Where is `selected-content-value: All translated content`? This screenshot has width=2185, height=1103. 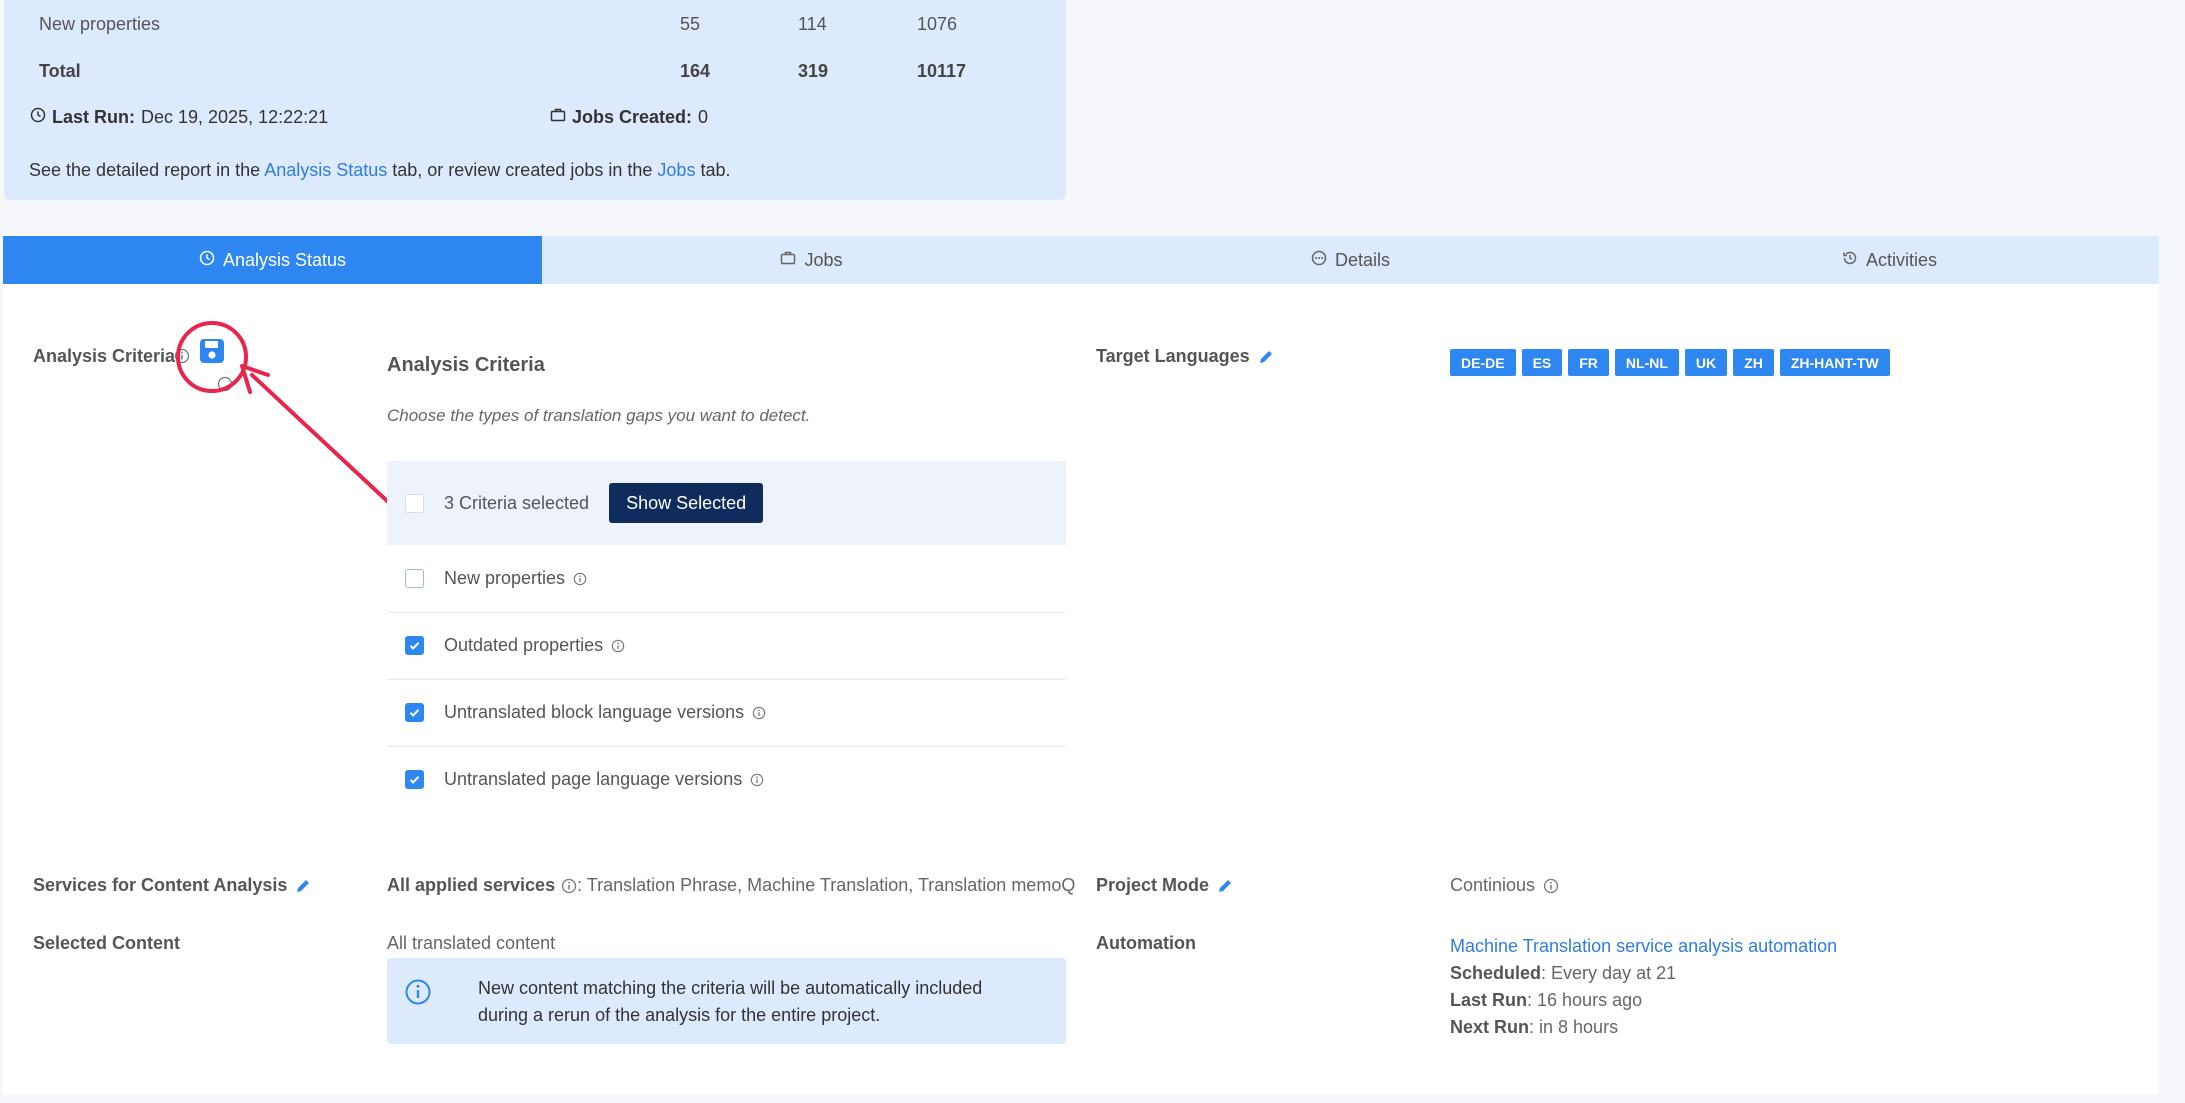 selected-content-value: All translated content is located at coordinates (471, 943).